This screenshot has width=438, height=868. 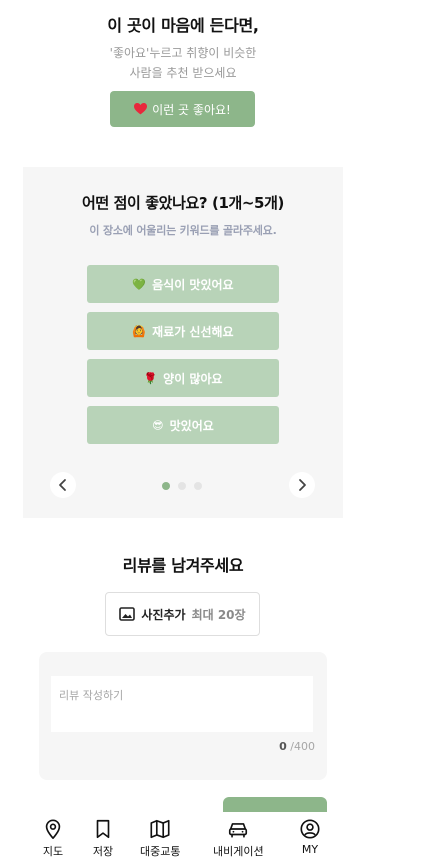 What do you see at coordinates (183, 840) in the screenshot?
I see `bottom-nav: 지도 저장 대중교통 내비게이션 MY` at bounding box center [183, 840].